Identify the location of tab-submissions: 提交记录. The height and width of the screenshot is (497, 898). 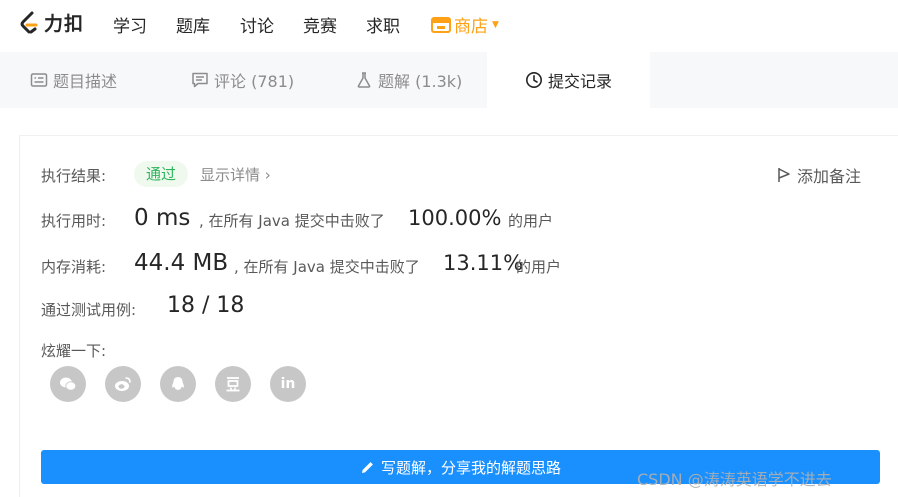
(568, 80).